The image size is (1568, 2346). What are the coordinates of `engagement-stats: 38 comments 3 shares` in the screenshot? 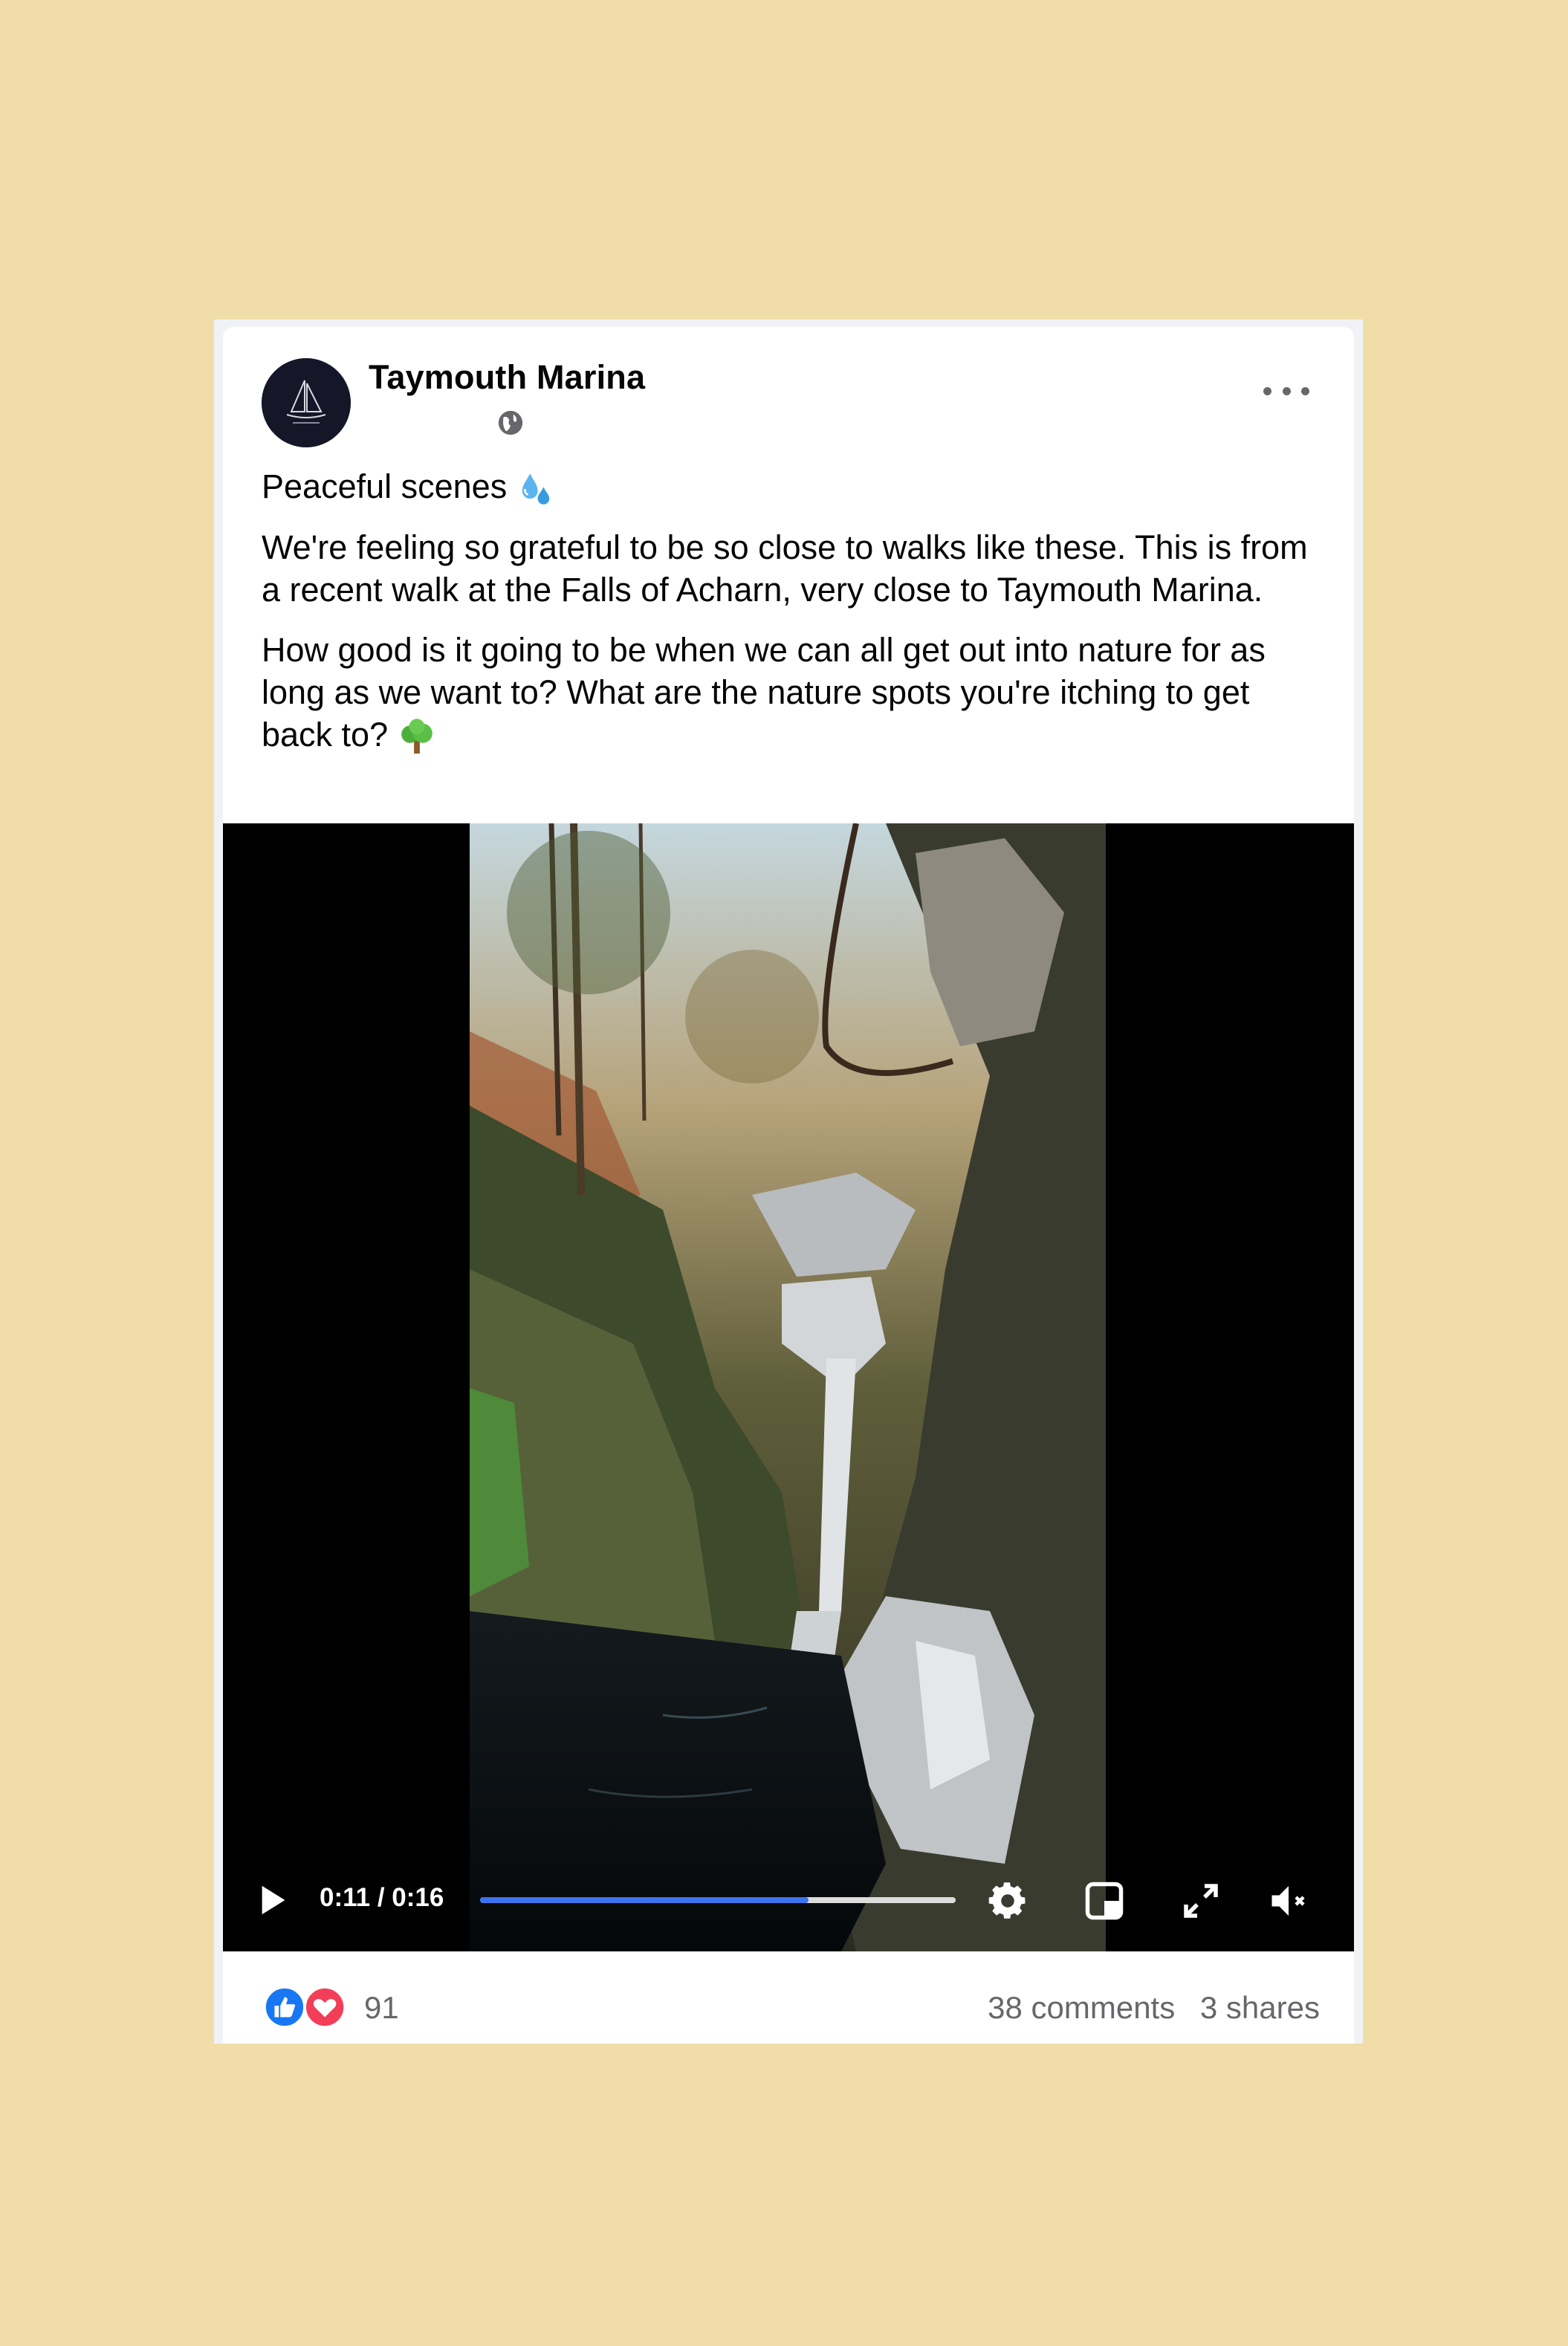 It's located at (1145, 2008).